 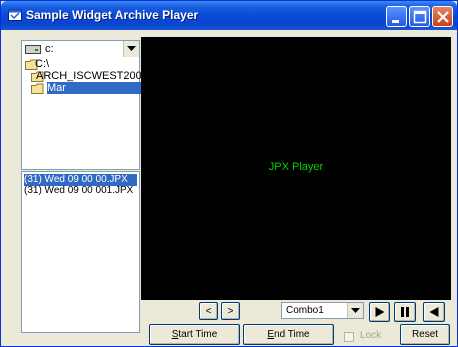 I want to click on folder-label: C:\, so click(x=42, y=64).